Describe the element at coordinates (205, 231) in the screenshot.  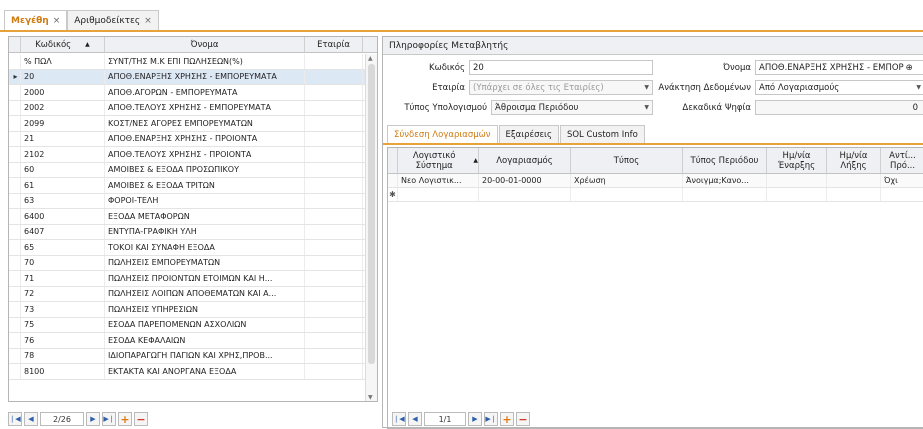
I see `cell-name: ΕΝΤΥΠΑ-ΓΡΑΦΙΚΗ ΥΛΗ` at that location.